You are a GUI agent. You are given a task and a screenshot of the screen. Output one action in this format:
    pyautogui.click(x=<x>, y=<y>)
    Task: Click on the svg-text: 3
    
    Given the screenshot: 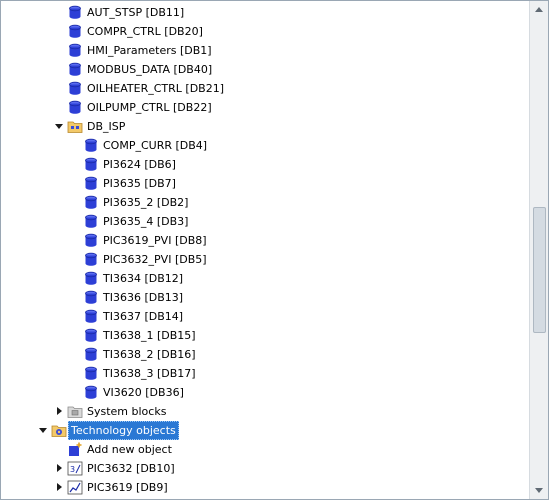 What is the action you would take?
    pyautogui.click(x=72, y=469)
    